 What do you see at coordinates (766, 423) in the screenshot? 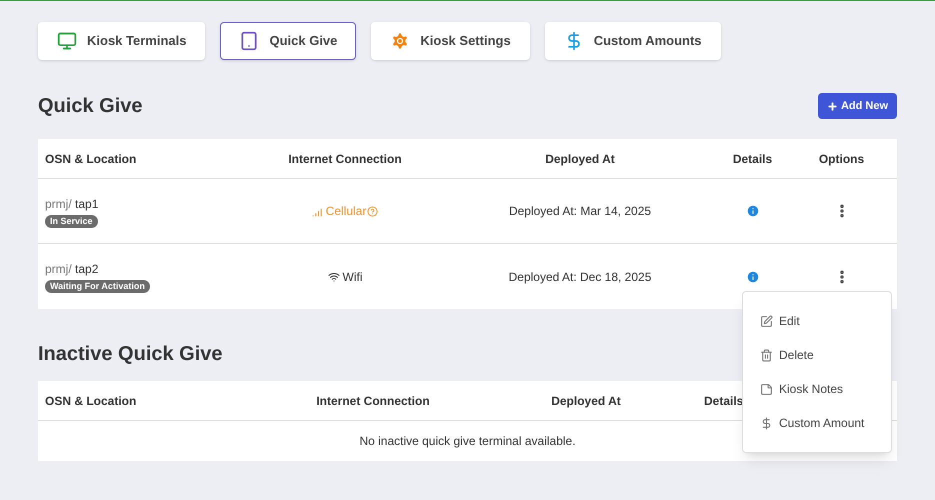
I see `dollar-icon` at bounding box center [766, 423].